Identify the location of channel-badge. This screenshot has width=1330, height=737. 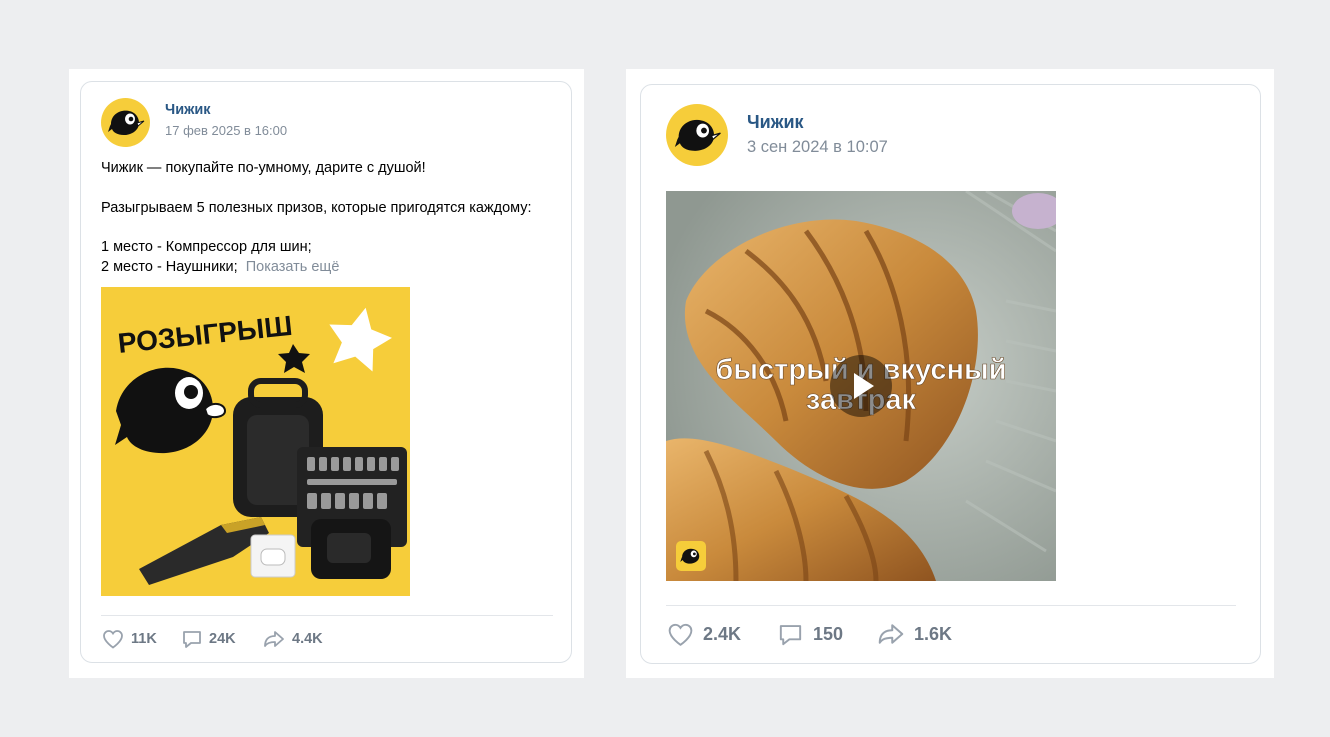
(691, 556).